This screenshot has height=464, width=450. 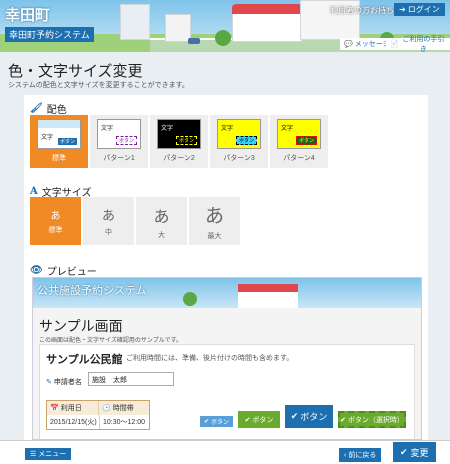 I want to click on preview-small-button: ✔ ボタン, so click(x=216, y=421).